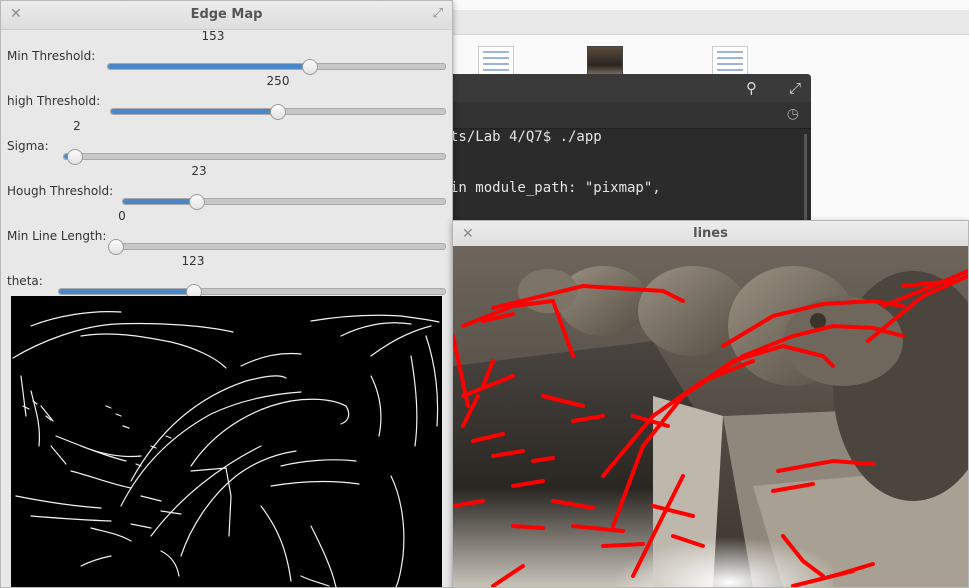 Image resolution: width=969 pixels, height=588 pixels. Describe the element at coordinates (526, 137) in the screenshot. I see `terminal-line: ts/Lab 4/Q7$ ./app` at that location.